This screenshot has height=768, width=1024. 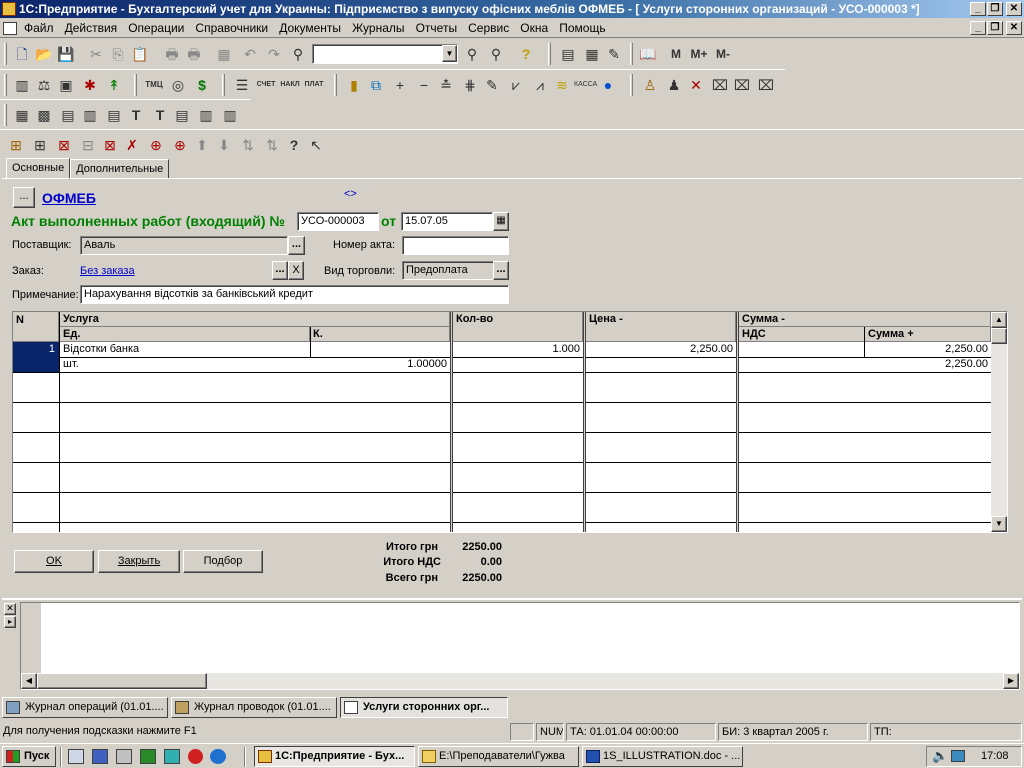 I want to click on sort-asc-icon: ⇅, so click(x=248, y=145).